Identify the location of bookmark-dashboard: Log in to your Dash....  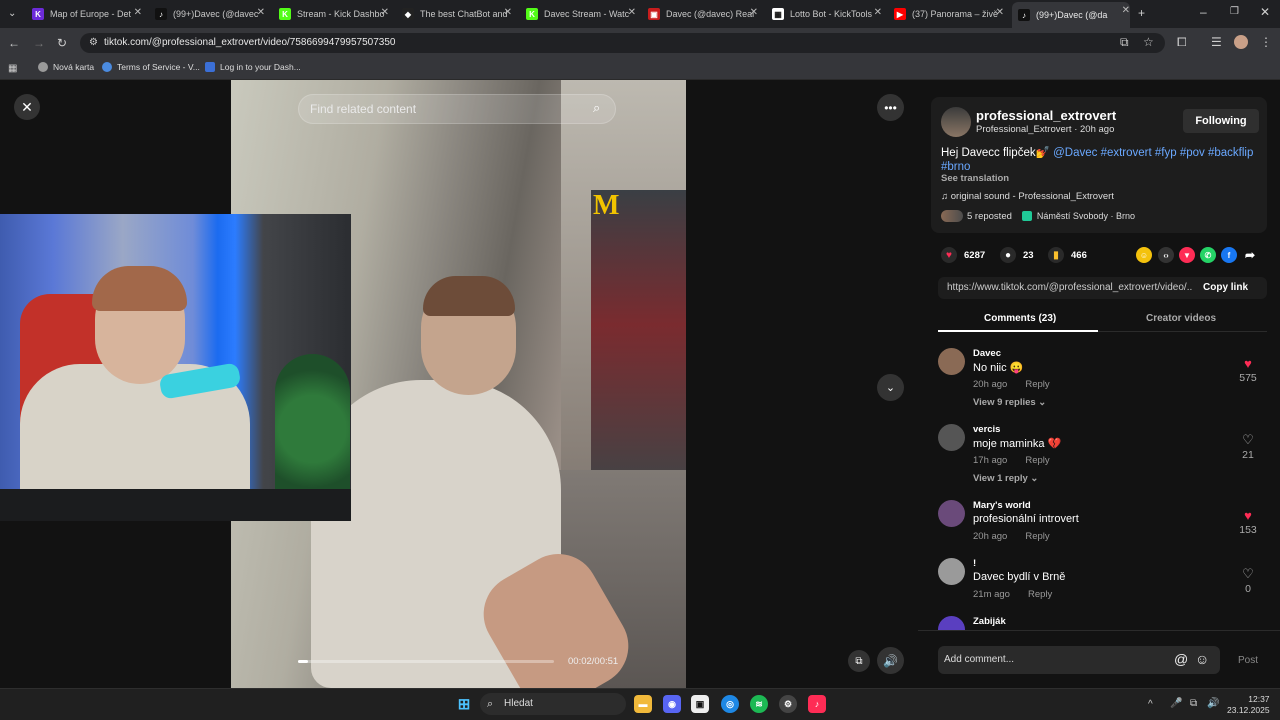
(253, 67).